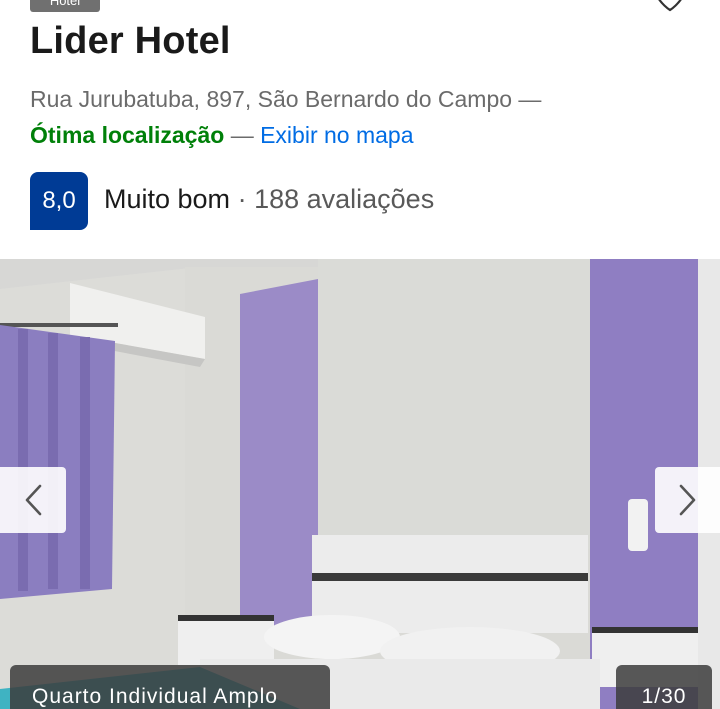  What do you see at coordinates (167, 199) in the screenshot?
I see `rating-word: Muito bom` at bounding box center [167, 199].